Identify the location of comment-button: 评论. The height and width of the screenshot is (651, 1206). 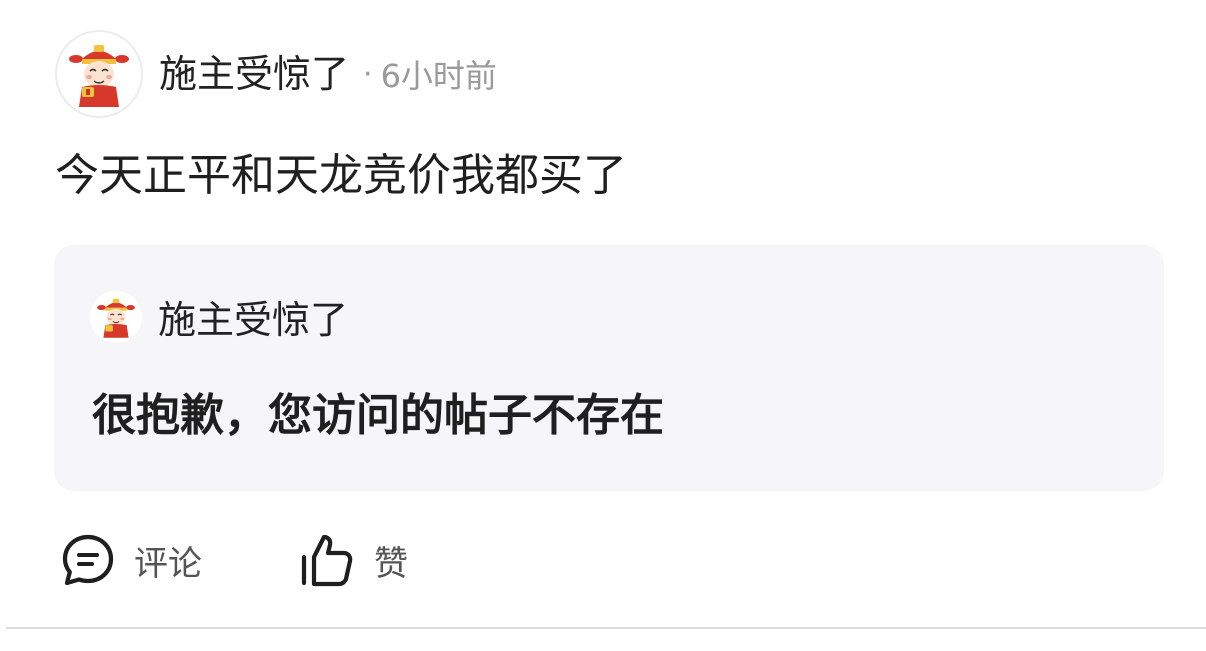
(131, 560).